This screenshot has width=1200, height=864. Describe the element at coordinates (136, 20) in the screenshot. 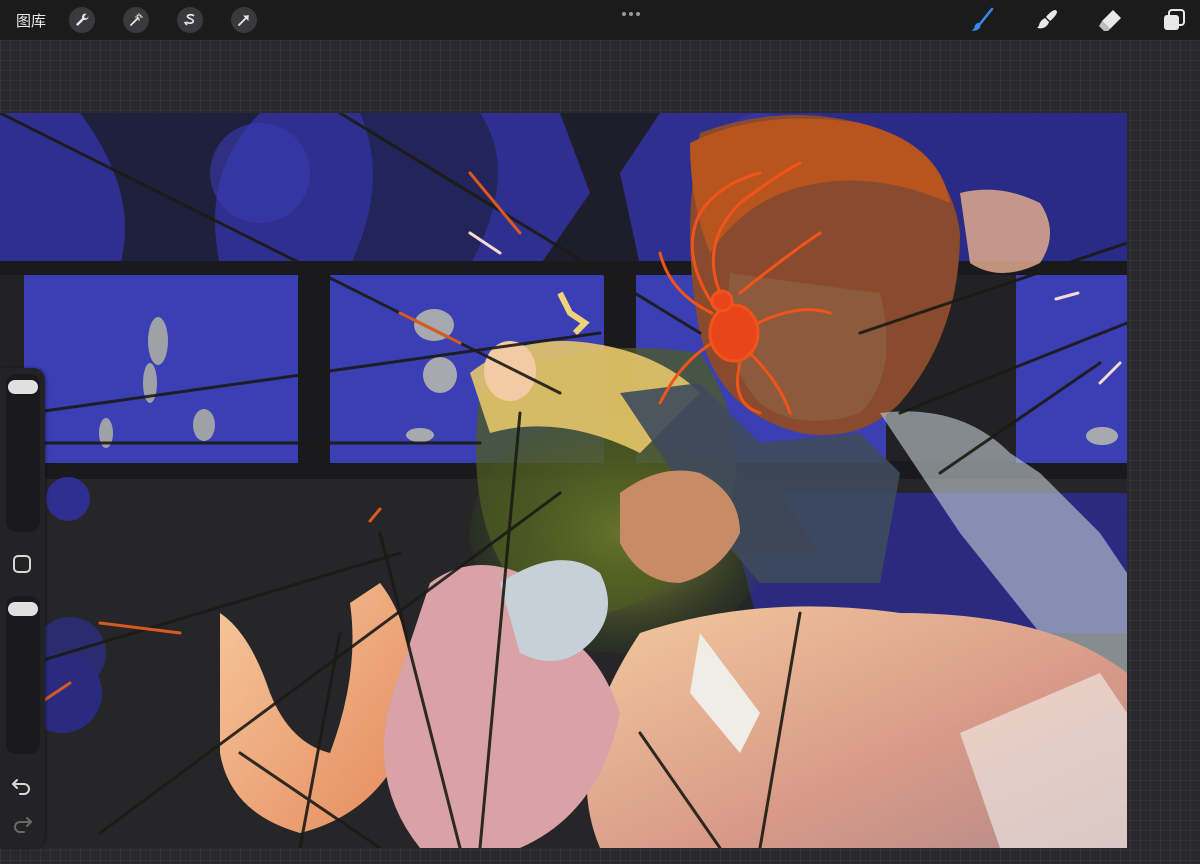

I see `magic-wand-icon` at that location.